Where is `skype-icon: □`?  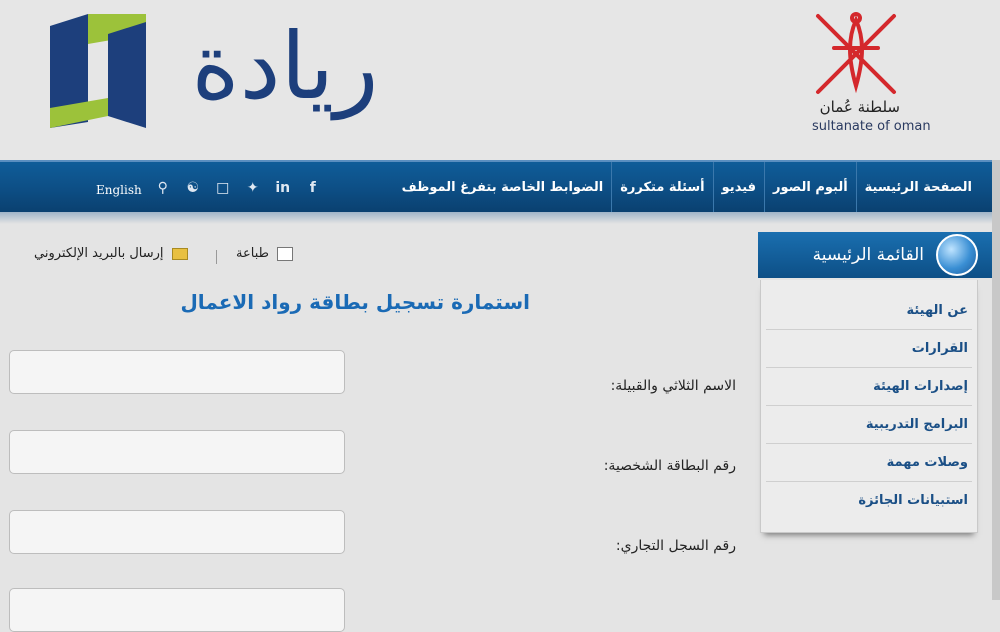
skype-icon: □ is located at coordinates (223, 188).